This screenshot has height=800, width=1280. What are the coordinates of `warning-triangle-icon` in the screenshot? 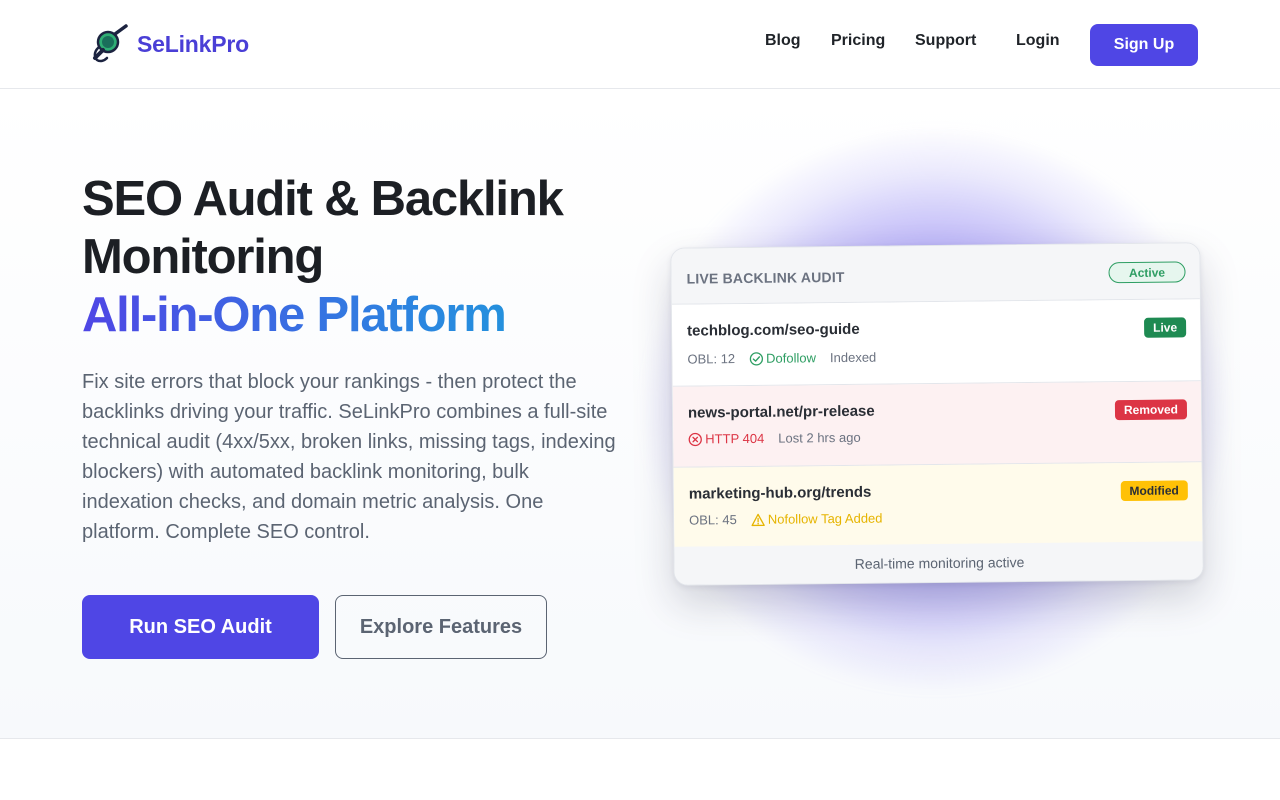 It's located at (758, 519).